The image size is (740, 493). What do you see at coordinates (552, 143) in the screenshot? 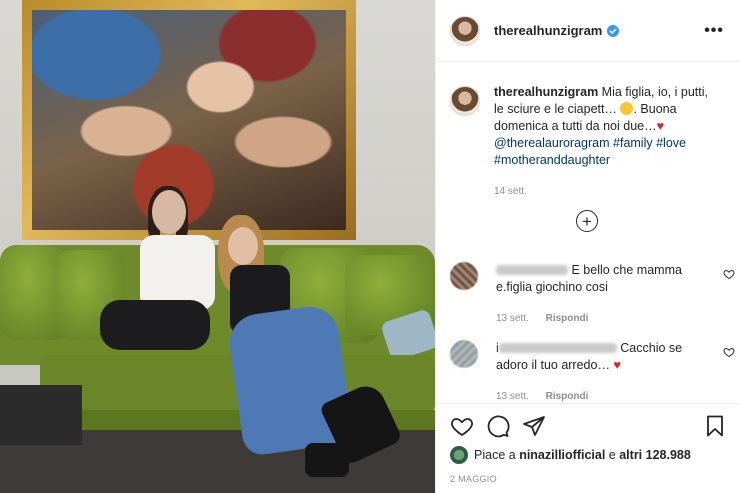
I see `caption-mention: @therealauroragram` at bounding box center [552, 143].